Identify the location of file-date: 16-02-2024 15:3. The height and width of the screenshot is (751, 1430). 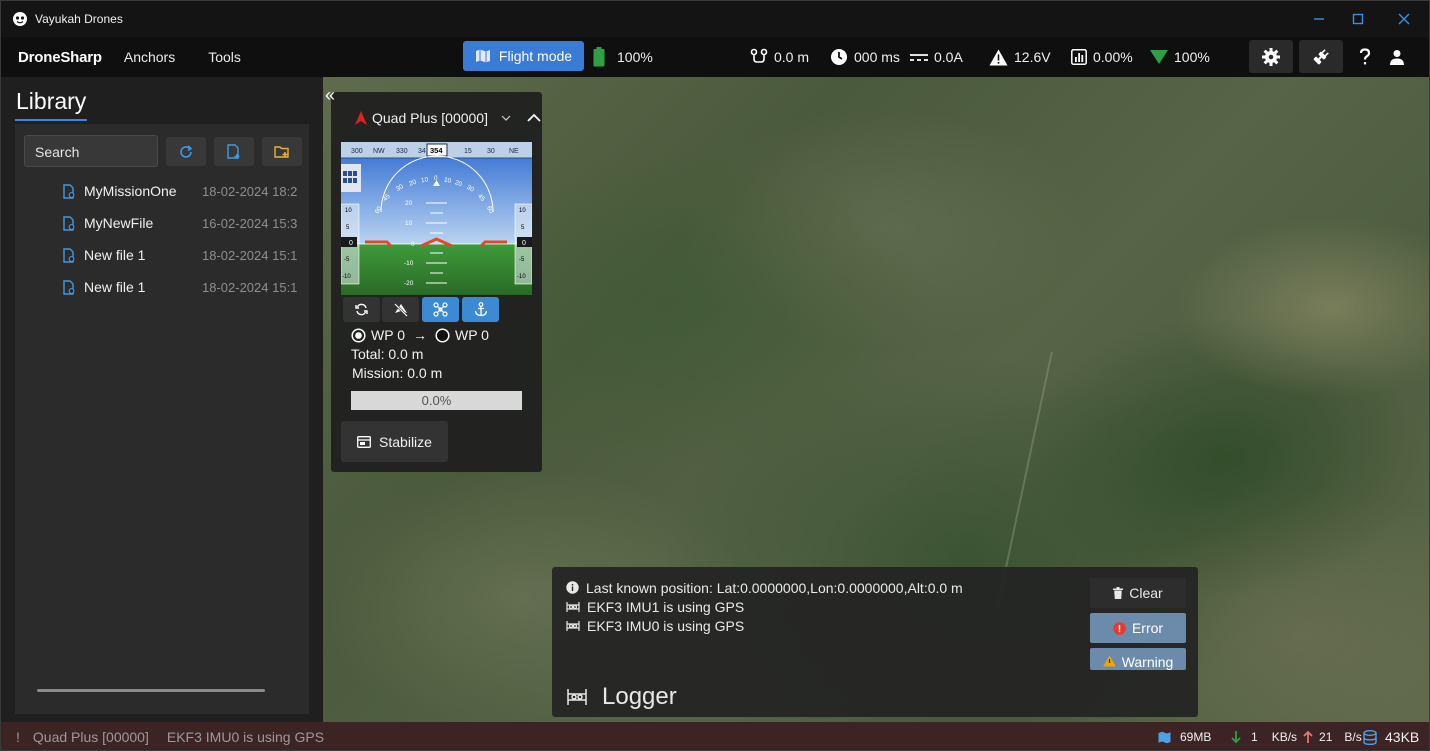
(250, 223).